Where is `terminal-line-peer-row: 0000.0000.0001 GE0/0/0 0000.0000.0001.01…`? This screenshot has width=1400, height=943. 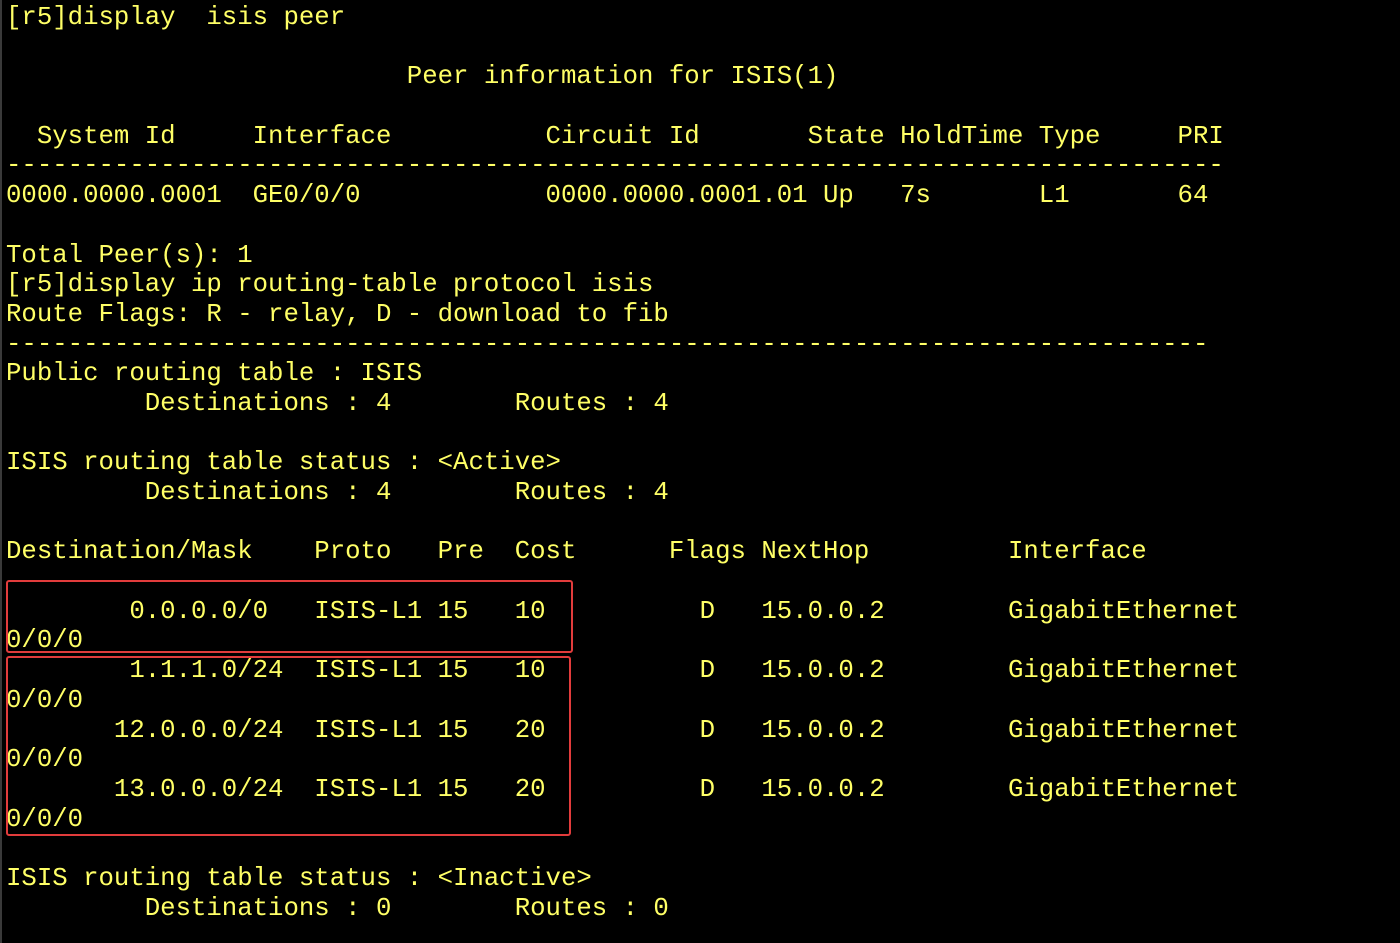 terminal-line-peer-row: 0000.0000.0001 GE0/0/0 0000.0000.0001.01… is located at coordinates (607, 196).